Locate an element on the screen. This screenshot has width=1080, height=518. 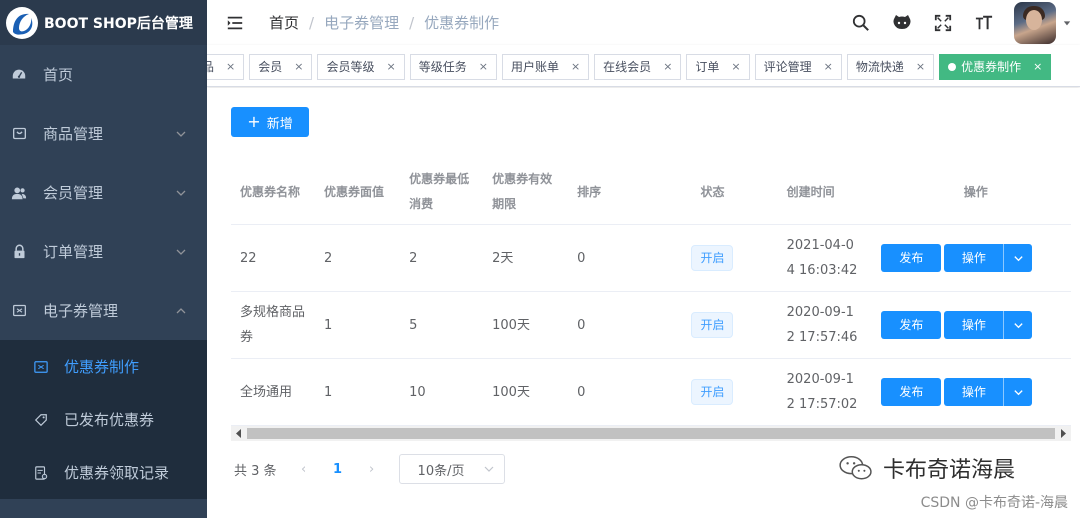
tag-label: 会员等级 is located at coordinates (350, 67).